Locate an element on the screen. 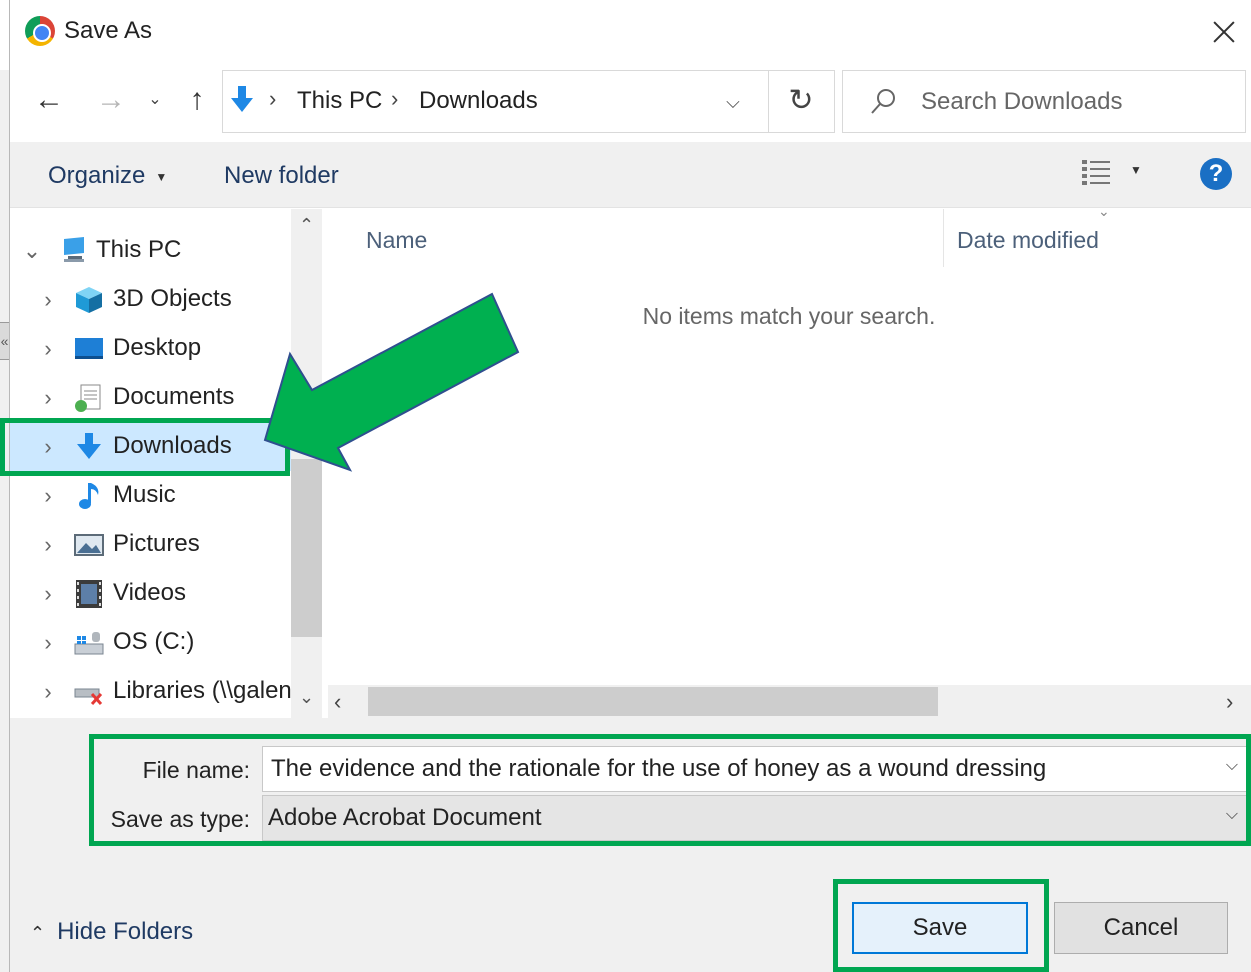  sort-chevron-icon: ⌄ is located at coordinates (1104, 211).